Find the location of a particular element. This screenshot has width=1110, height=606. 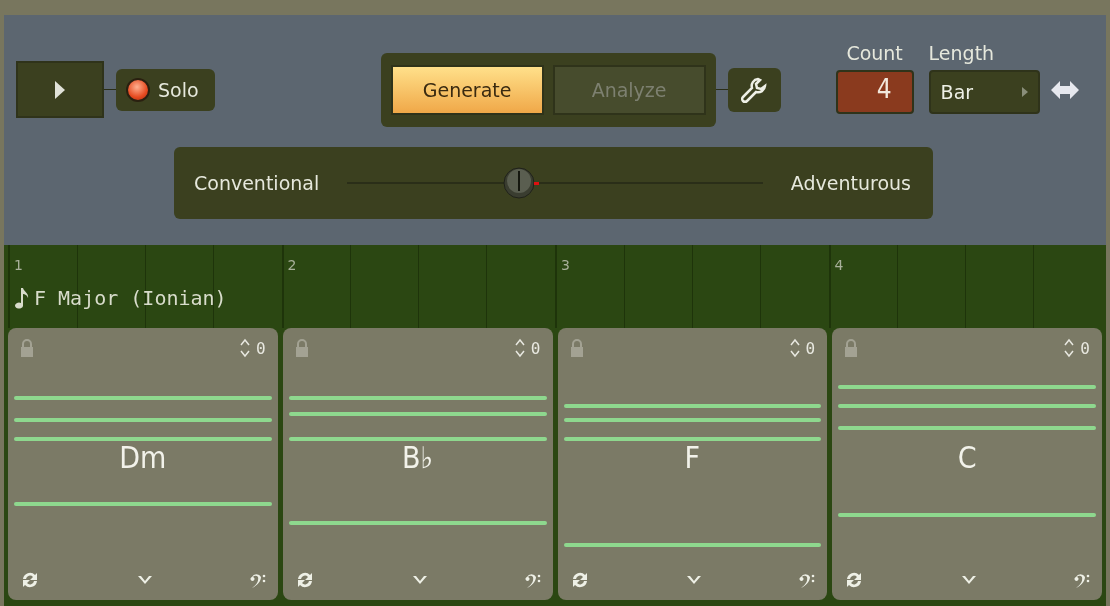

chord-name: B♭ is located at coordinates (418, 457).